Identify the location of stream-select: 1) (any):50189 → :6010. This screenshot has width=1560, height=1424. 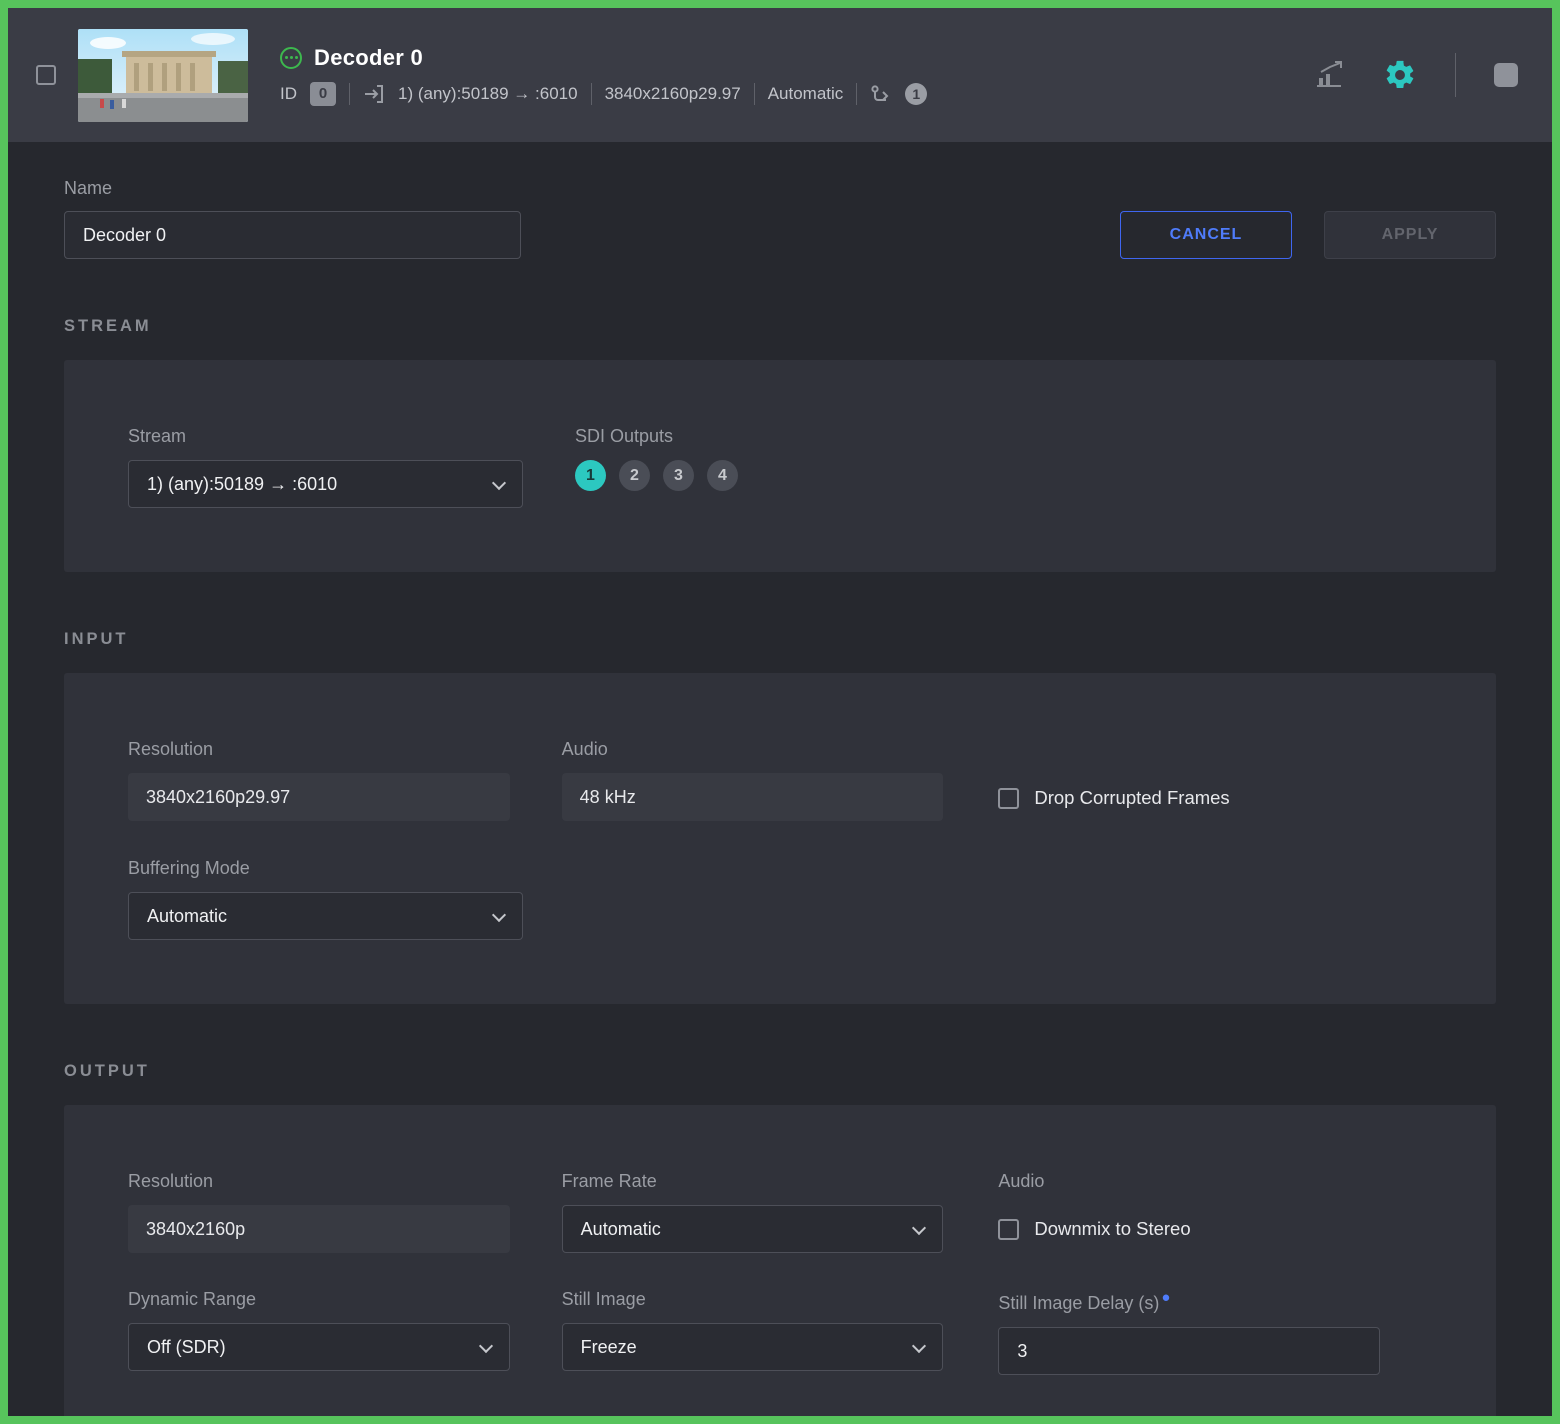
(325, 484).